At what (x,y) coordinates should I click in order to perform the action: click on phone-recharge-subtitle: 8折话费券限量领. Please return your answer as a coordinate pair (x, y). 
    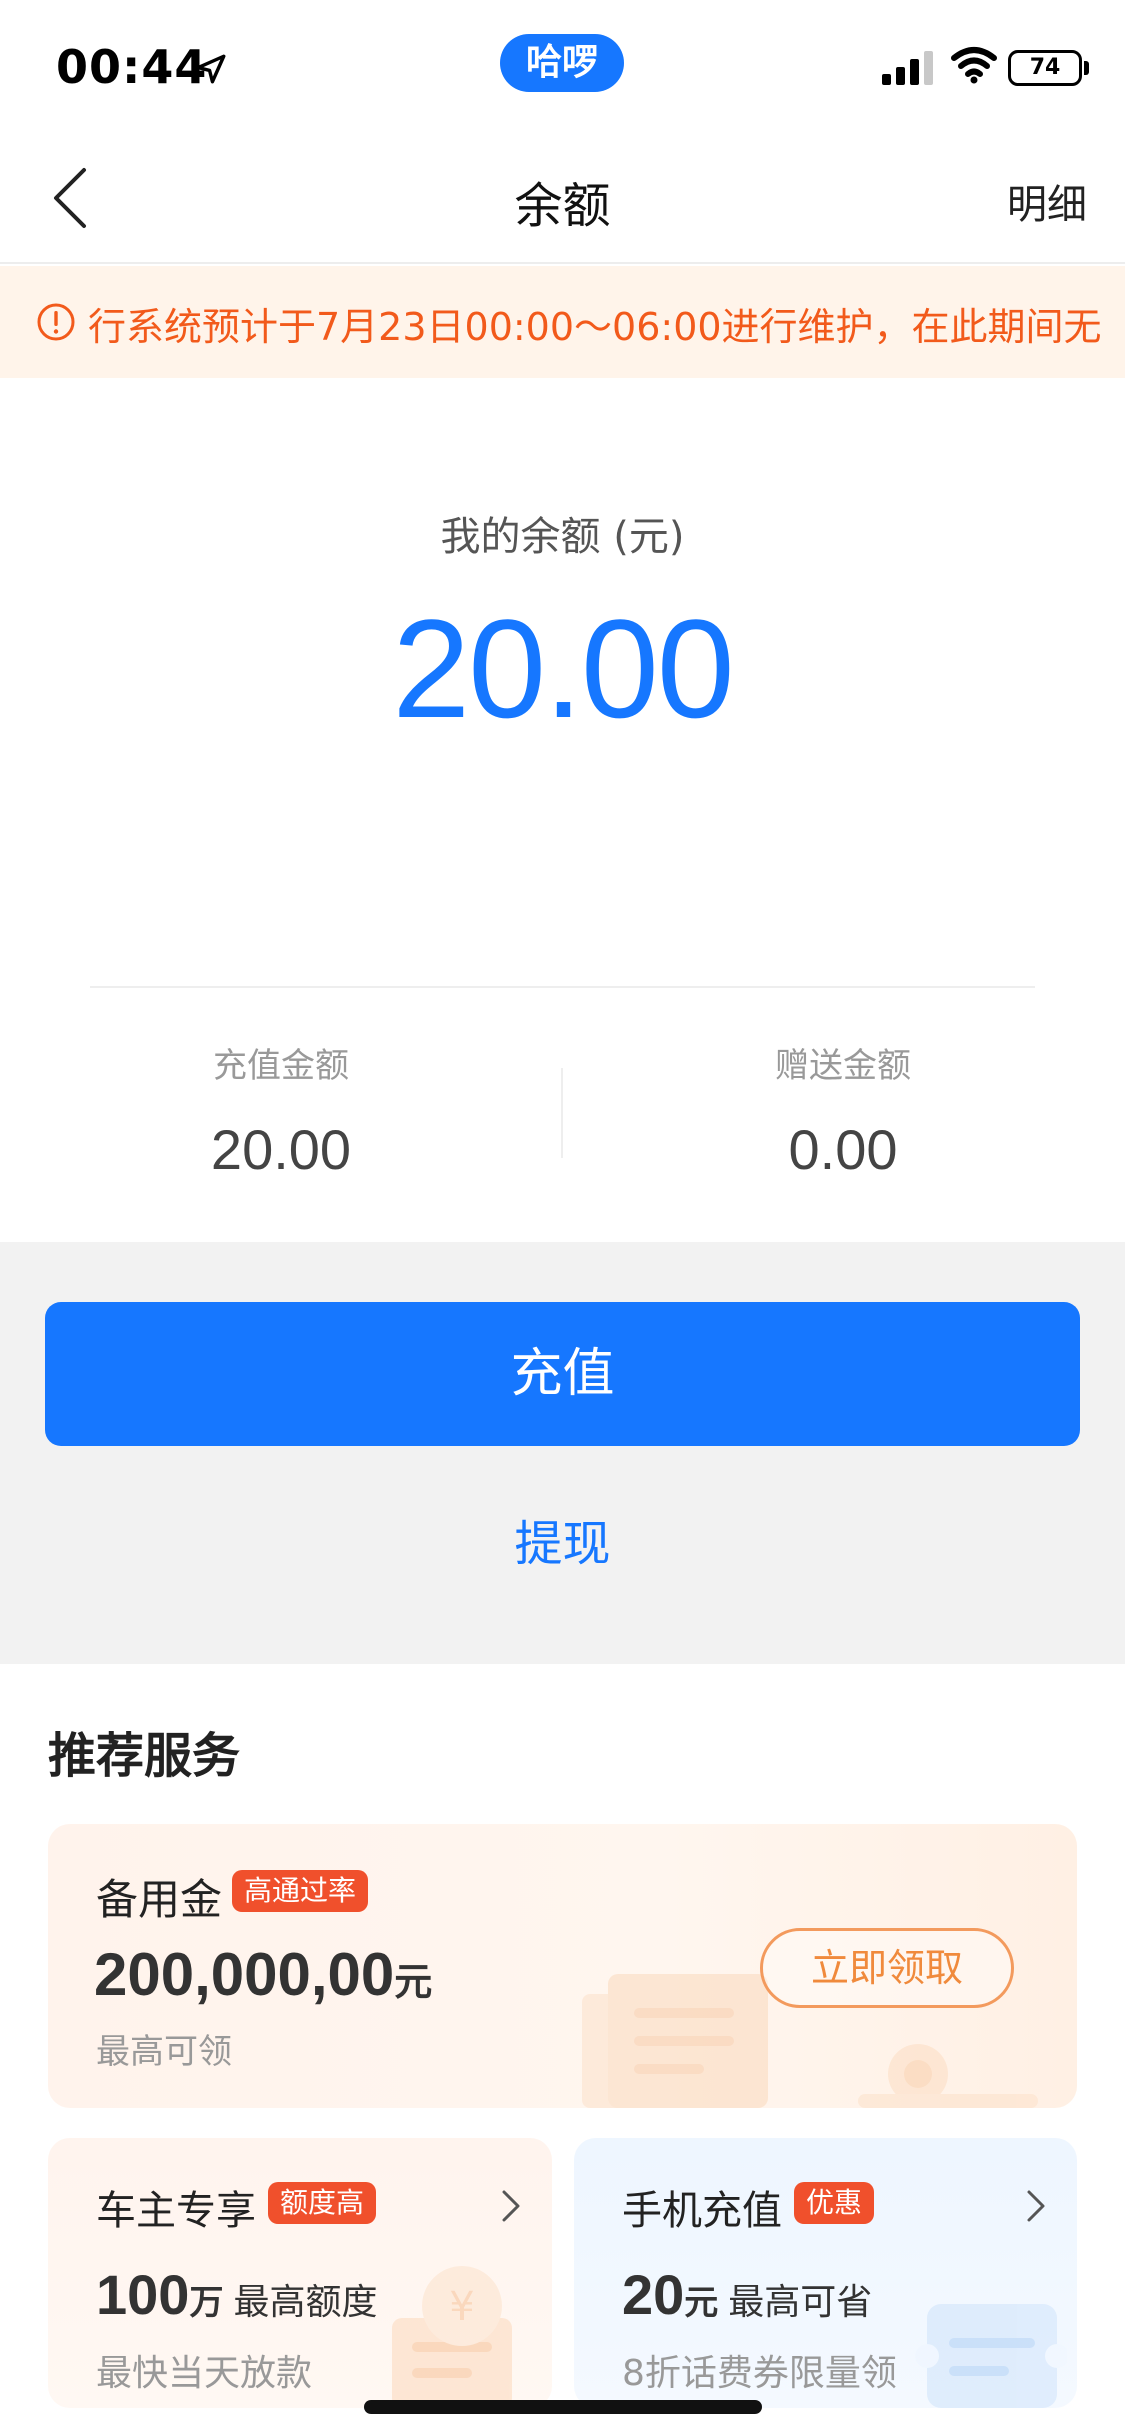
    Looking at the image, I should click on (759, 2373).